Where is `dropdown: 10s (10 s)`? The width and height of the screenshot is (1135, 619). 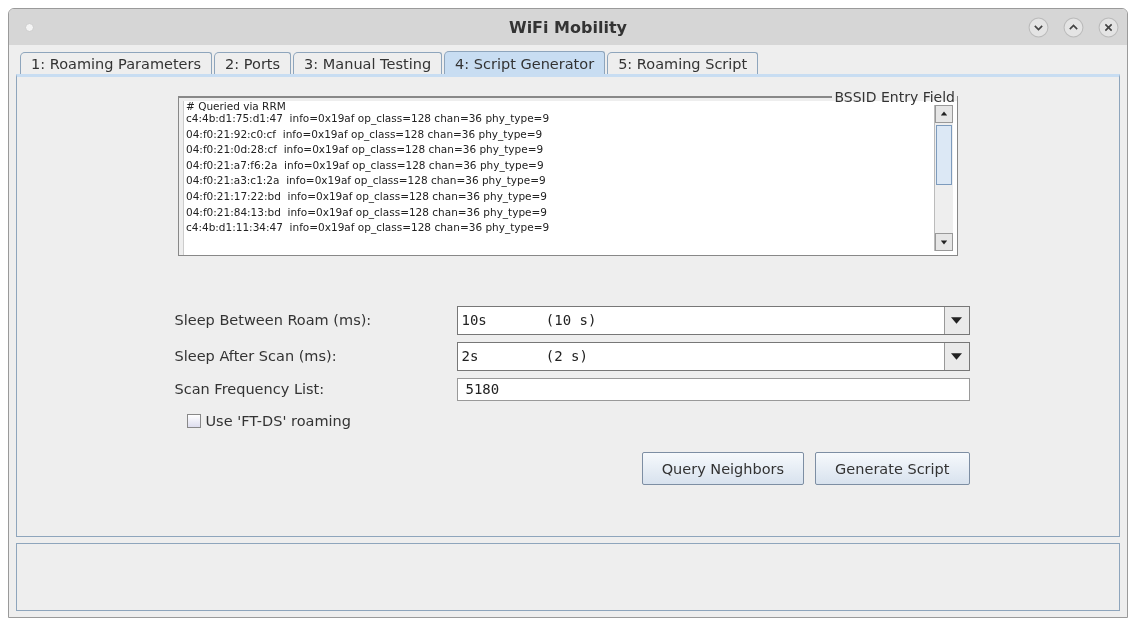
dropdown: 10s (10 s) is located at coordinates (713, 320).